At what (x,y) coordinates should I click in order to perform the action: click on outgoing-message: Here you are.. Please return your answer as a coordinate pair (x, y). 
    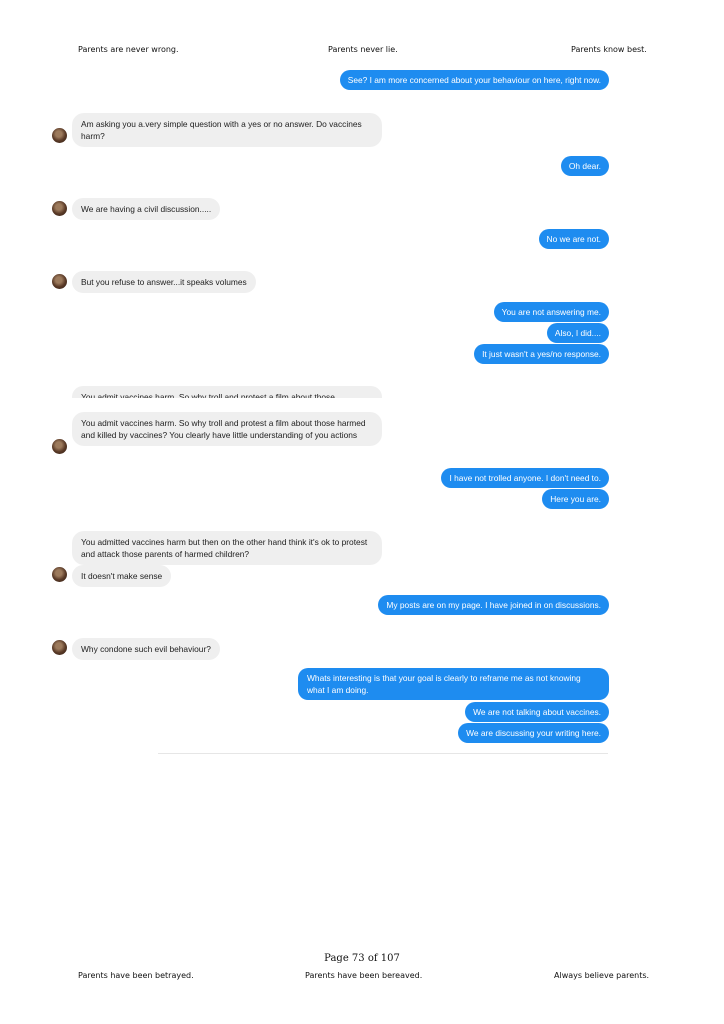
    Looking at the image, I should click on (575, 499).